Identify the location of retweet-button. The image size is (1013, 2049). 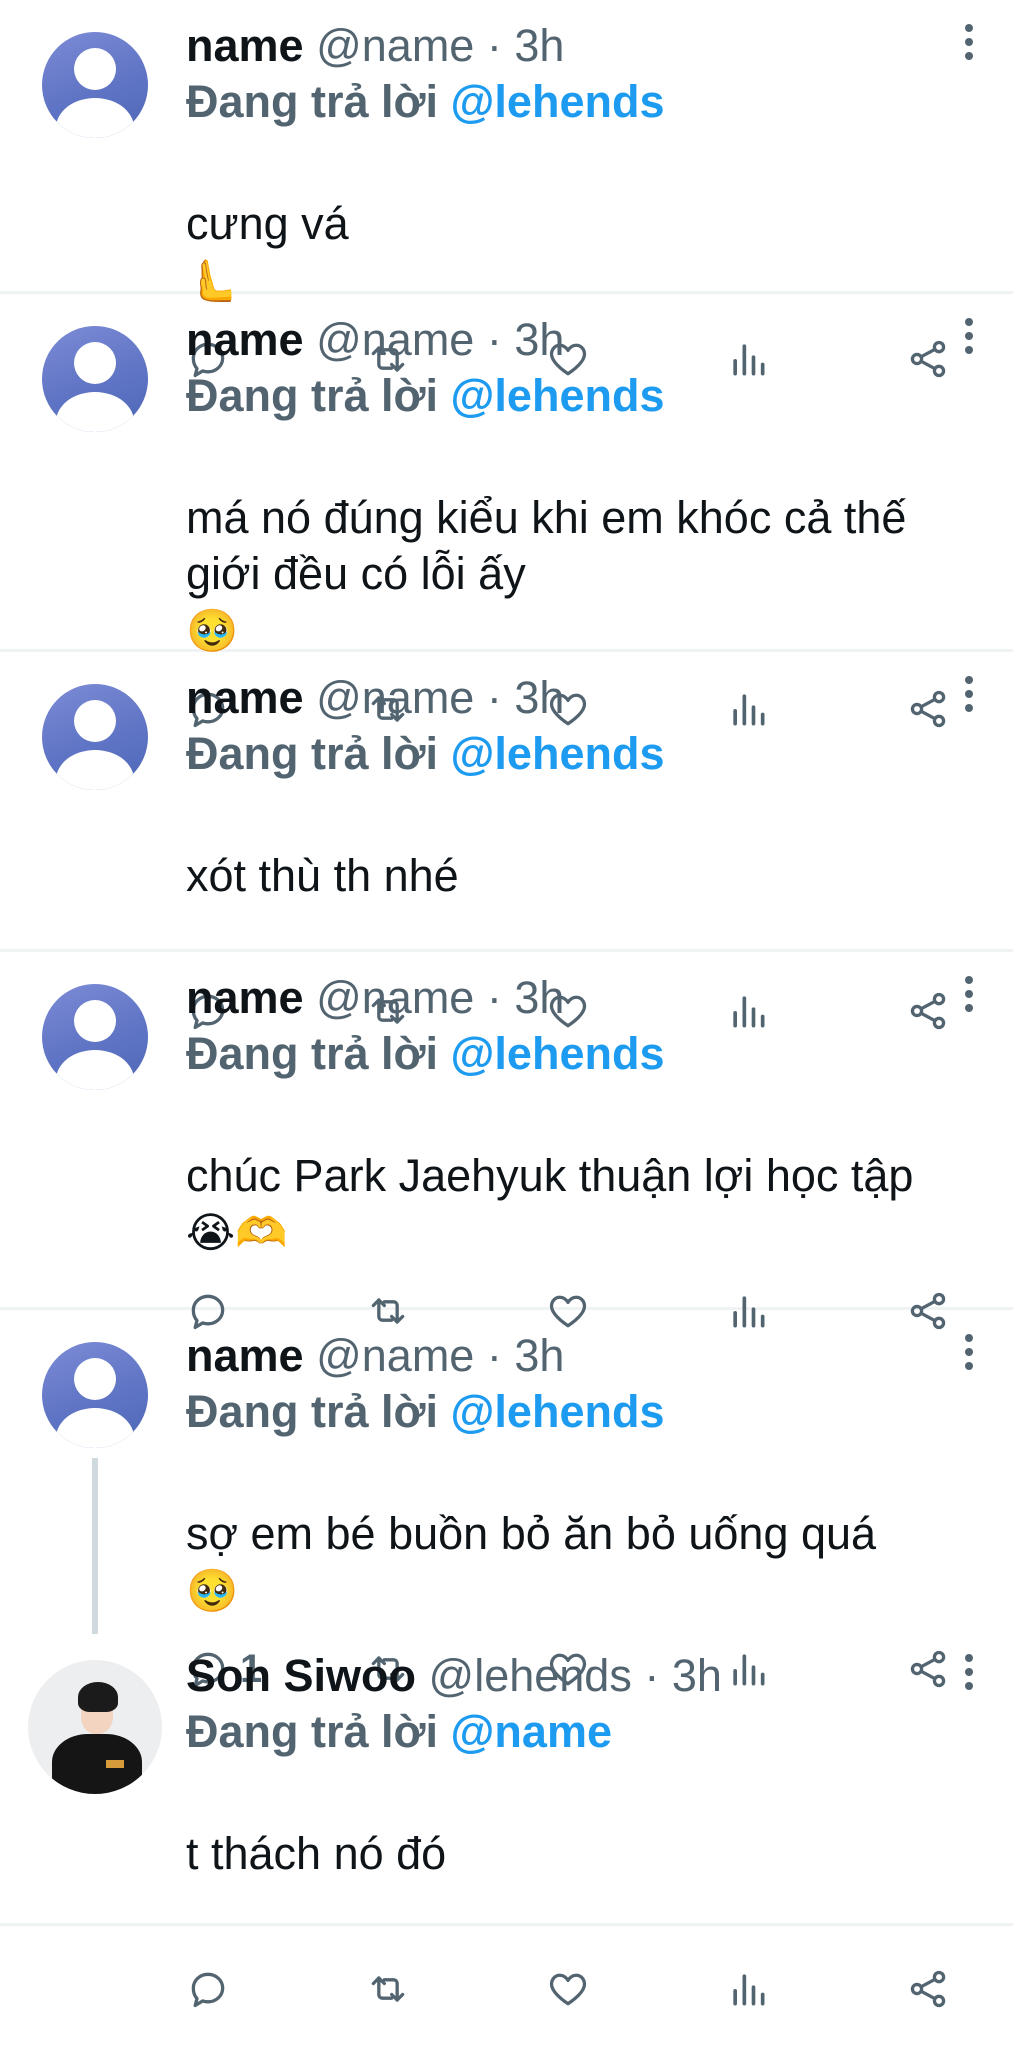
(388, 1989).